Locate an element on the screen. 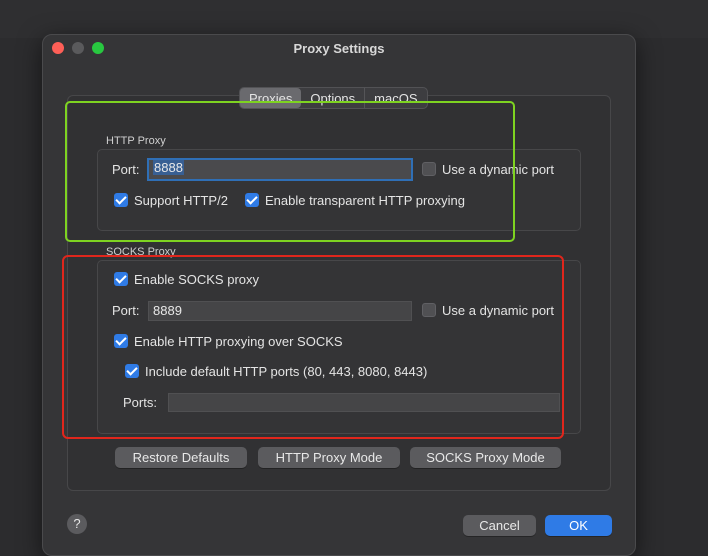 The height and width of the screenshot is (556, 708). http-proxy-mode-button: HTTP Proxy Mode is located at coordinates (329, 457).